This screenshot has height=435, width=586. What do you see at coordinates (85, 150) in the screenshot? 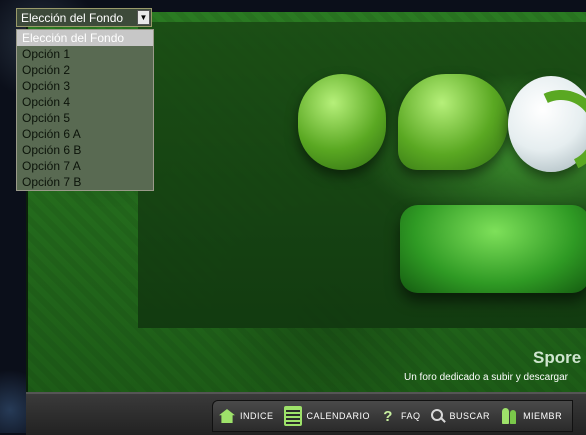
I see `option-item: Opción 6 B` at bounding box center [85, 150].